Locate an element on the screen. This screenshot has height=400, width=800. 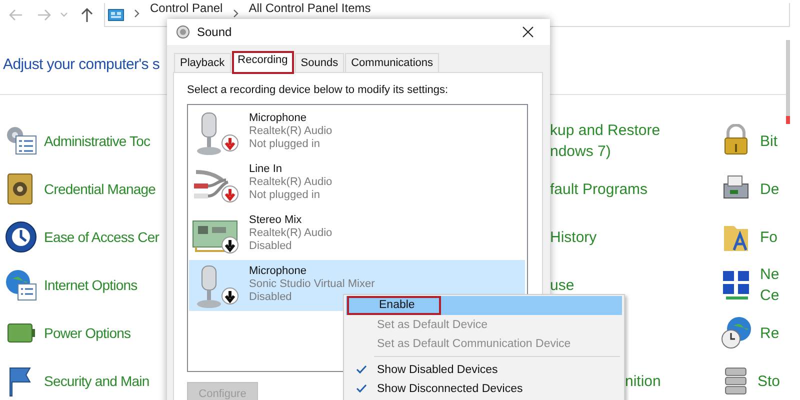
menu-item: Show Disabled Devices is located at coordinates (484, 369).